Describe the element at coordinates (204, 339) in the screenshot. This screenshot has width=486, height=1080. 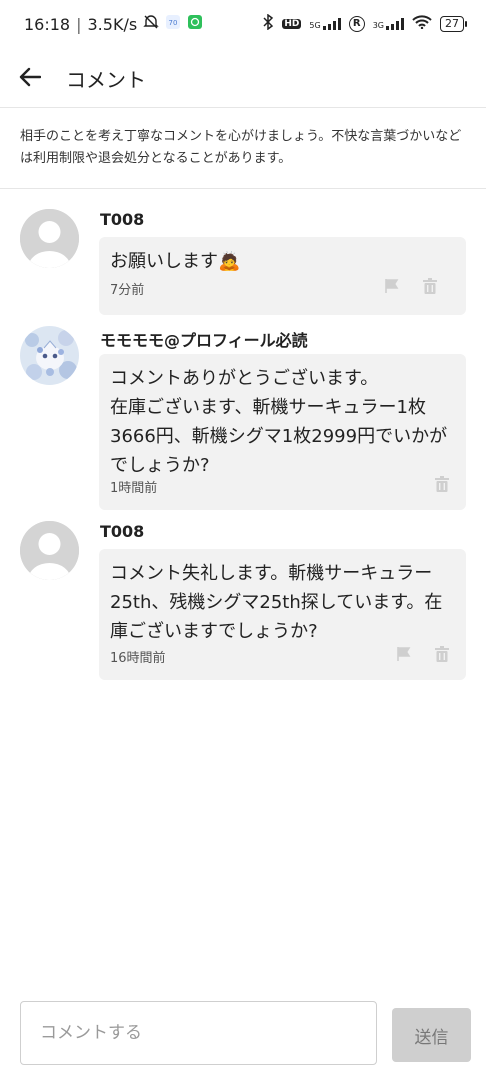
I see `comment-username: モモモモ@プロフィール必読` at that location.